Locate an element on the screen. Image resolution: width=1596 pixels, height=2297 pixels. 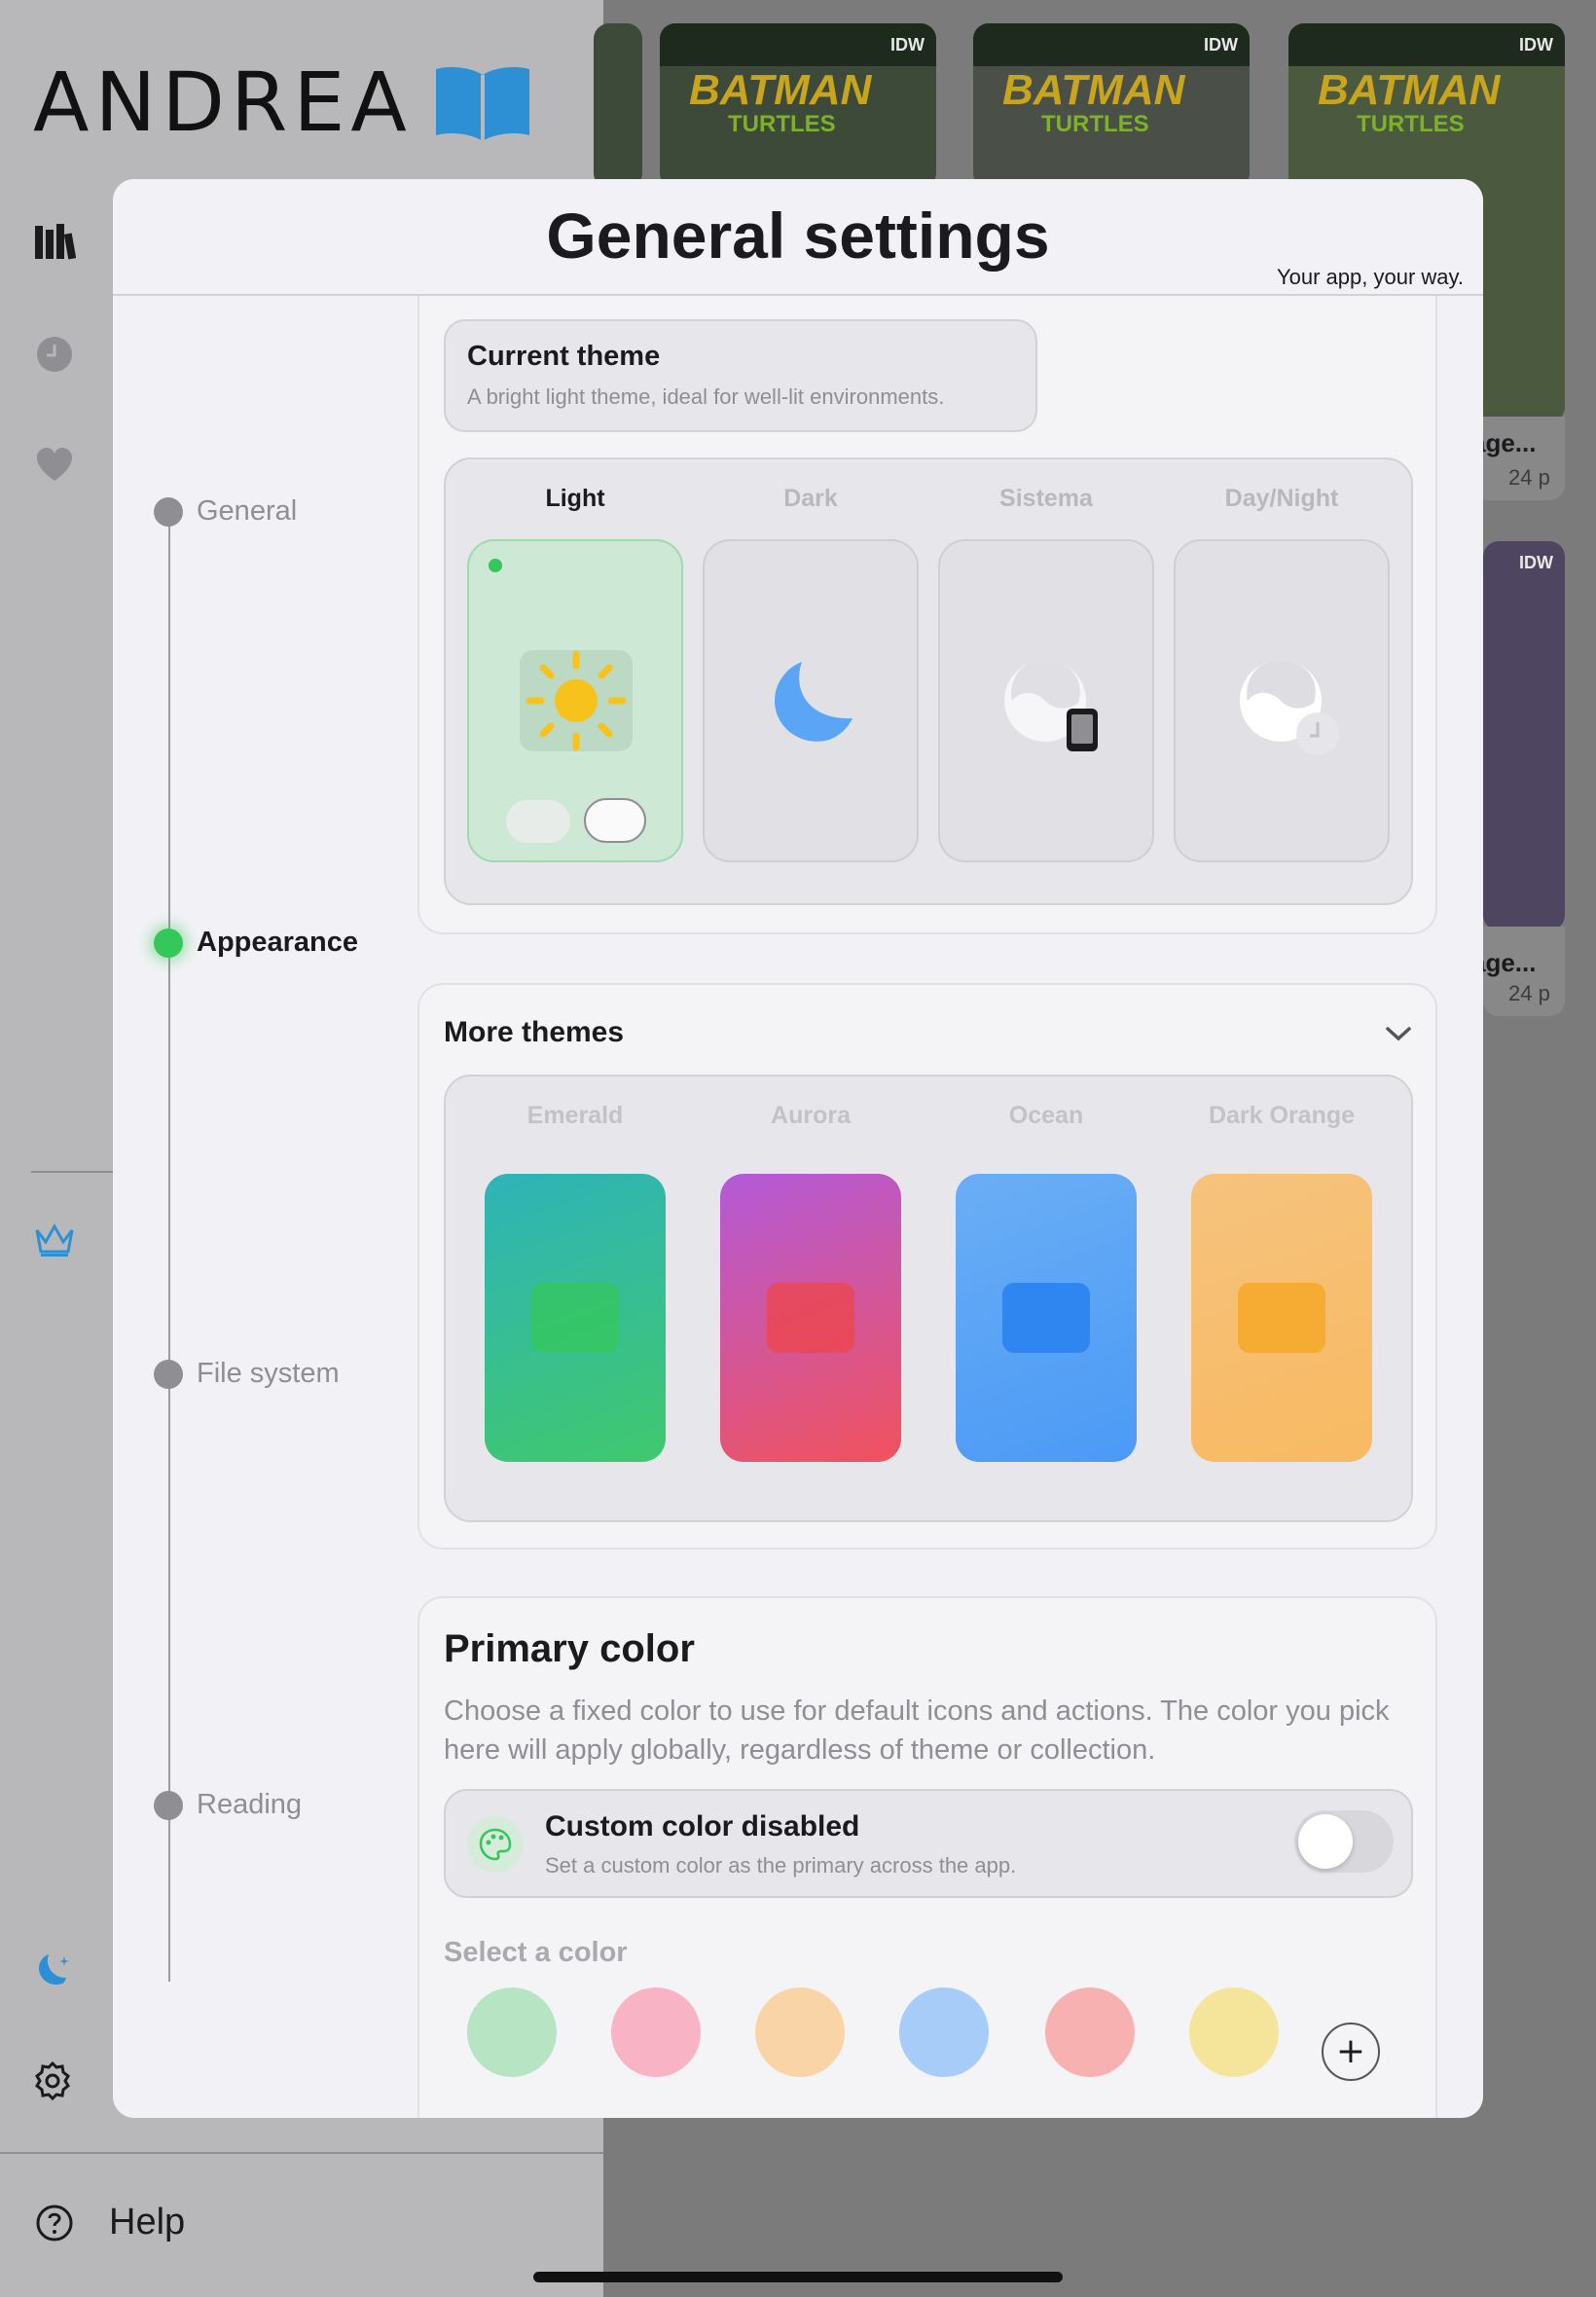
palette-name: Dark Orange is located at coordinates (1282, 1115).